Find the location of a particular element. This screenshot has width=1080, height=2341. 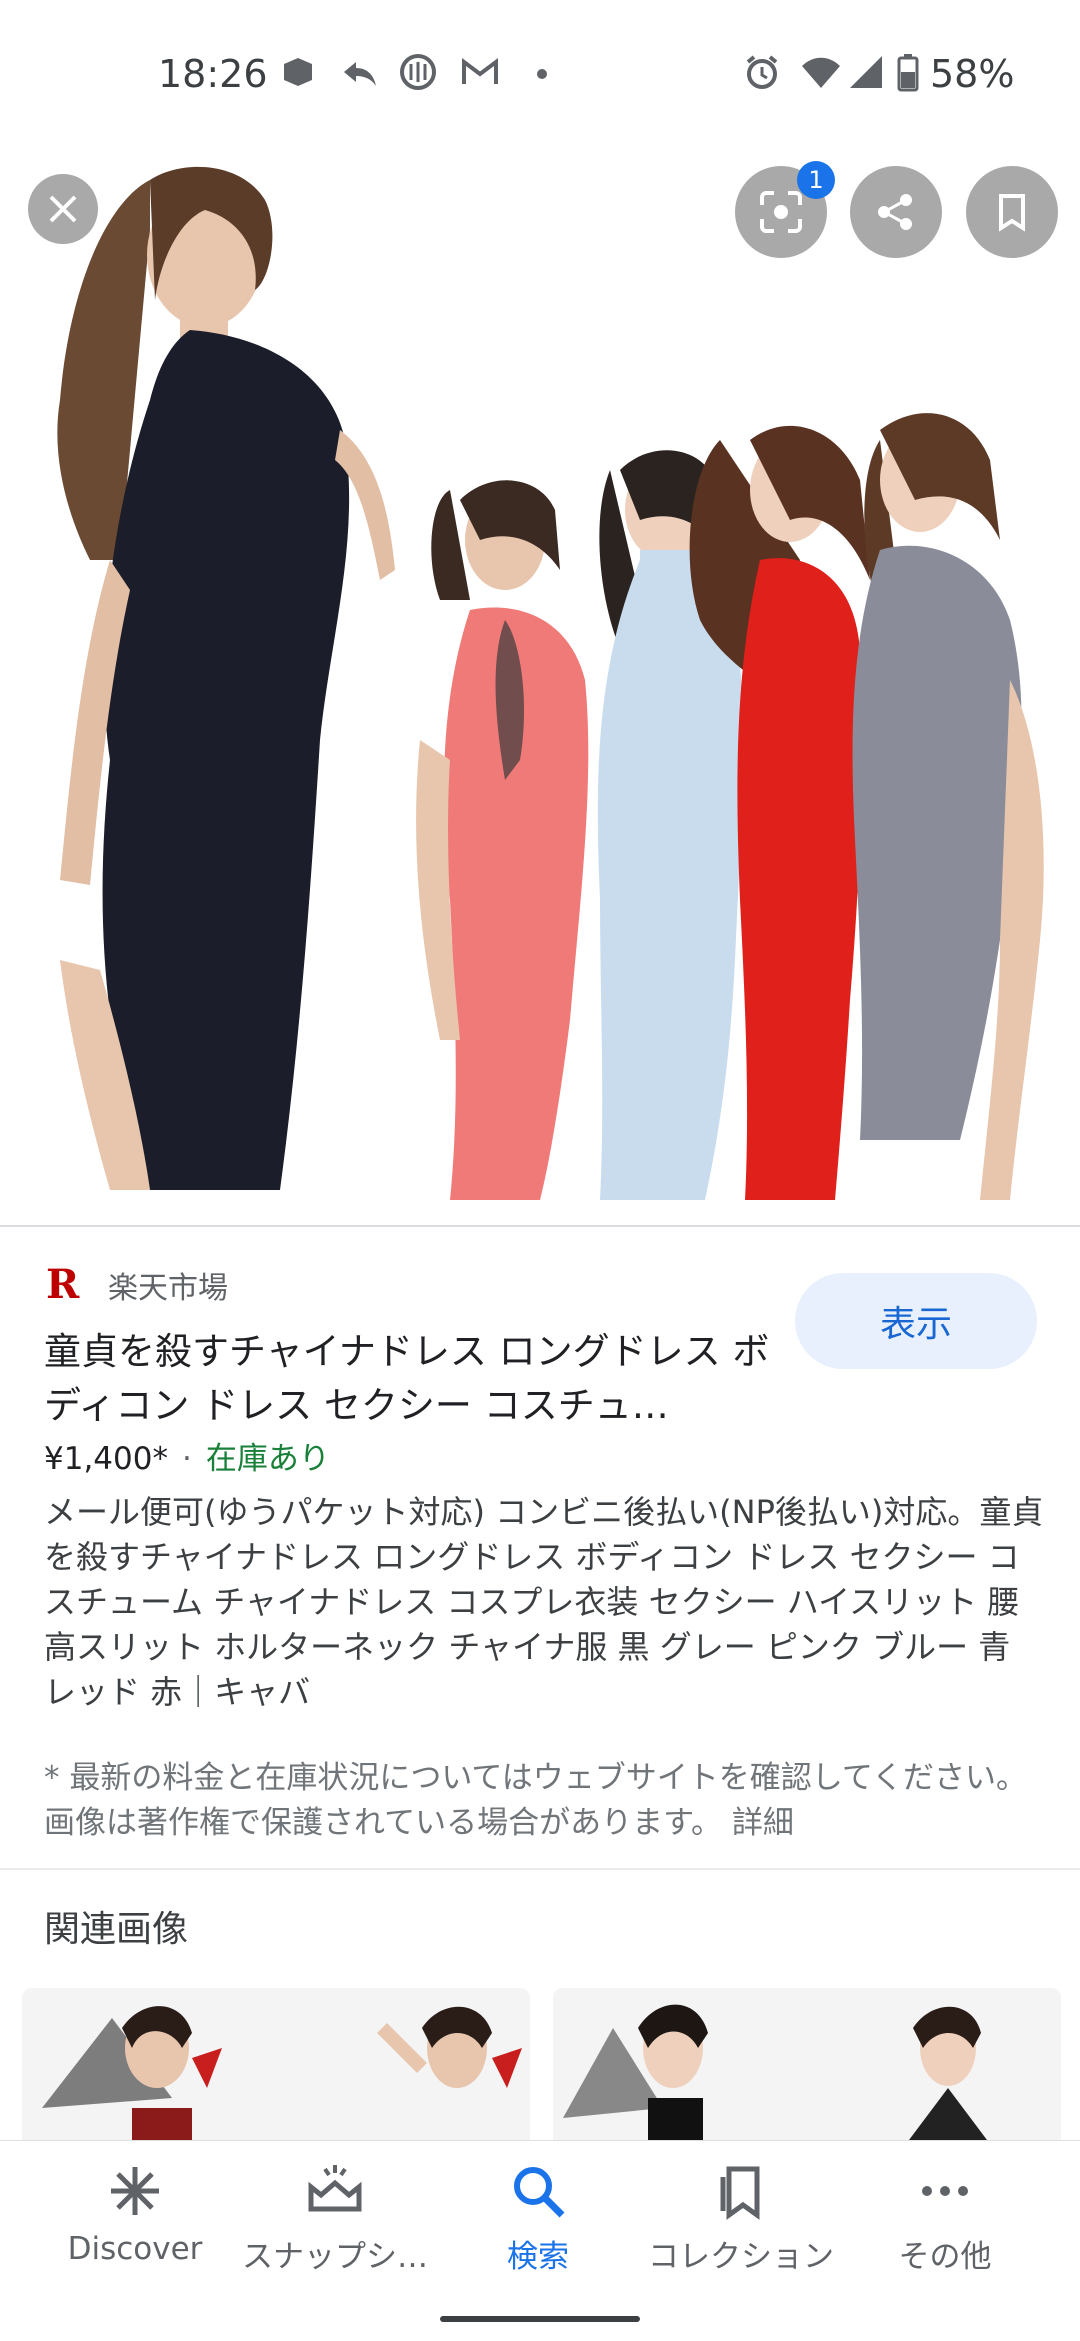

status-bar: 18:26 58% is located at coordinates (540, 75).